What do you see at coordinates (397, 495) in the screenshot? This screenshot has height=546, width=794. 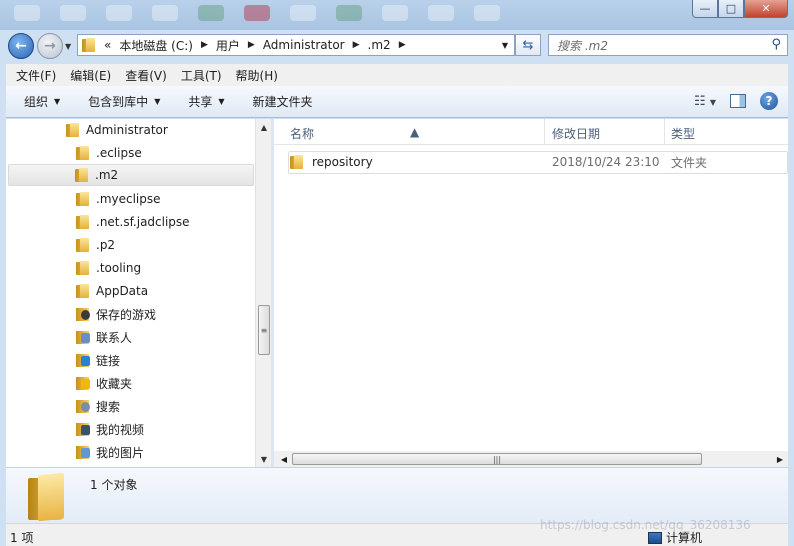 I see `details-pane: 1 个对象` at bounding box center [397, 495].